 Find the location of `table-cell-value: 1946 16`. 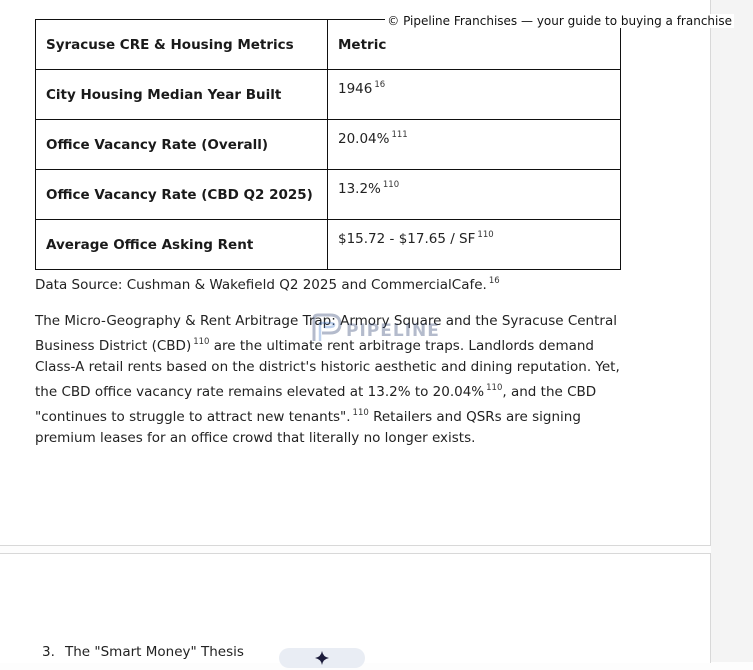

table-cell-value: 1946 16 is located at coordinates (474, 94).